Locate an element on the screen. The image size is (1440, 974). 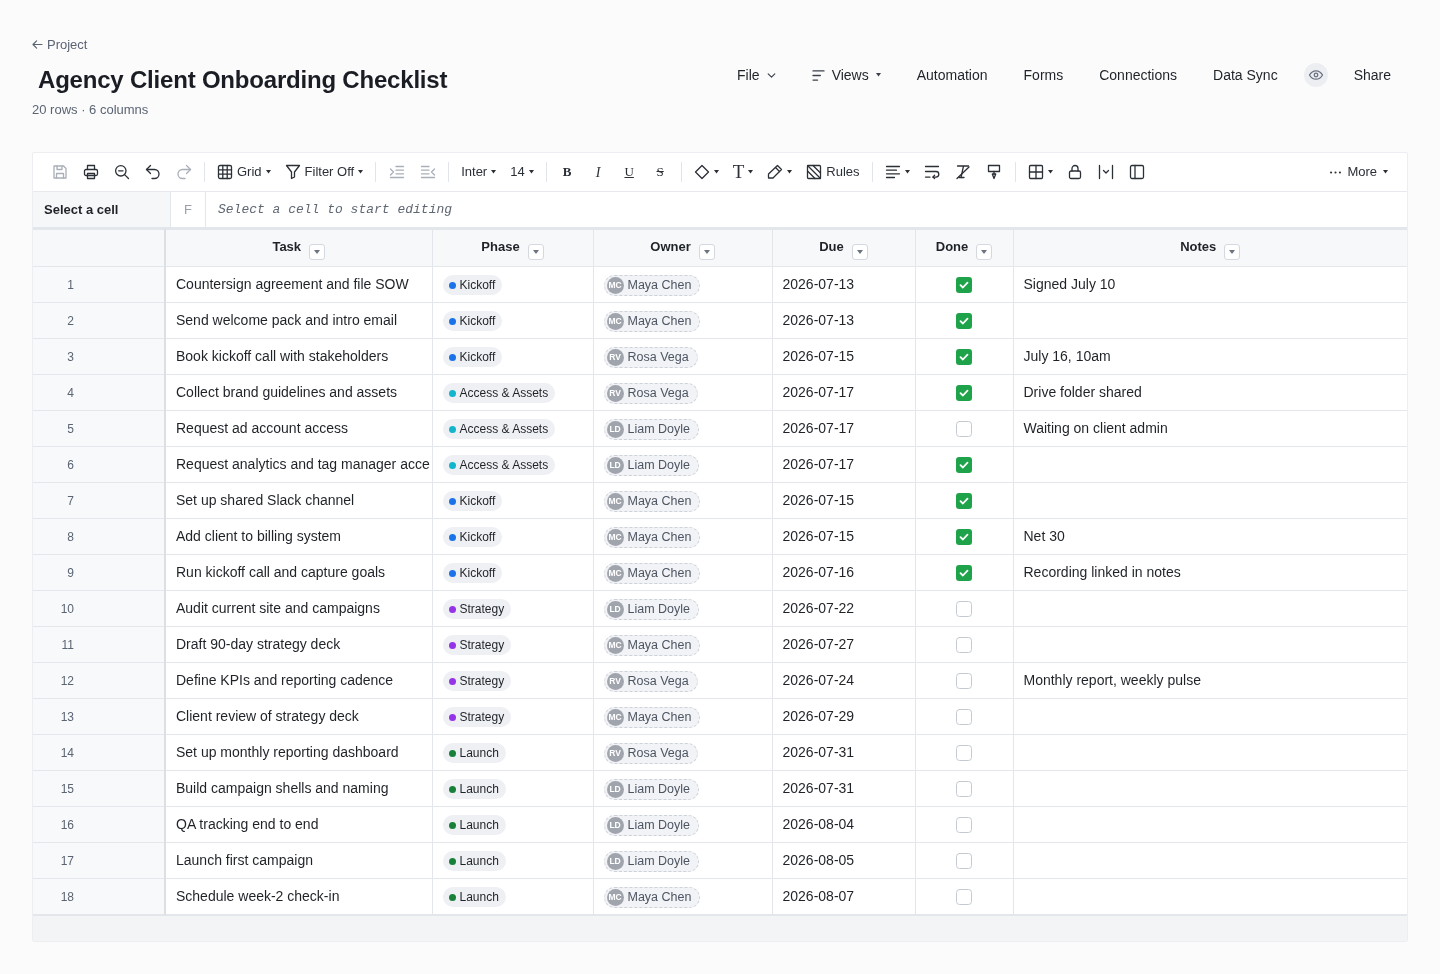
menu-item: Data Sync is located at coordinates (1245, 75).